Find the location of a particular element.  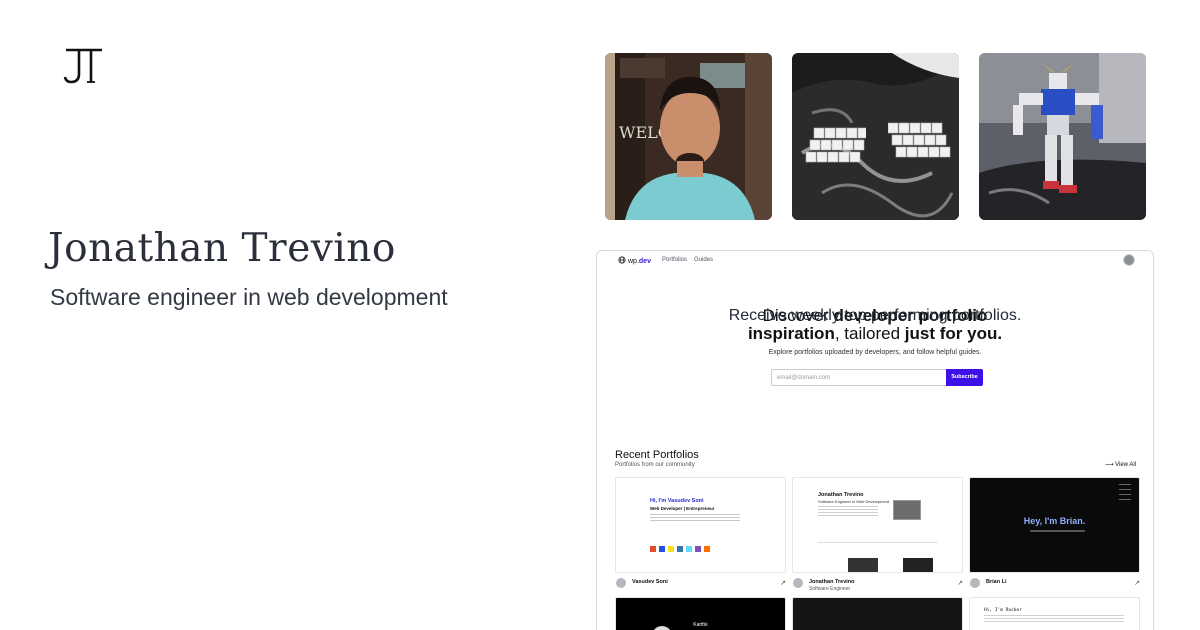

subscribe-form: email@domain.com Subscribe is located at coordinates (877, 377).